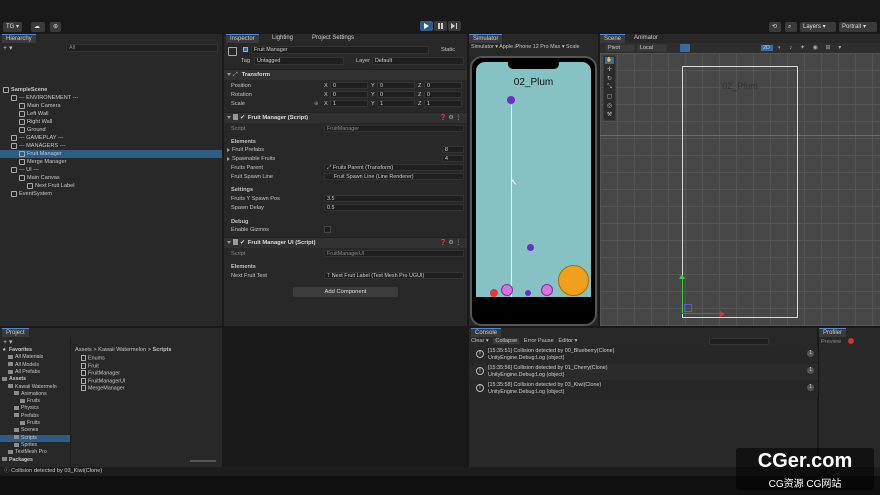  I want to click on spawn-line-field: ⌒ Fruit Spawn Line (Line Renderer), so click(394, 176).